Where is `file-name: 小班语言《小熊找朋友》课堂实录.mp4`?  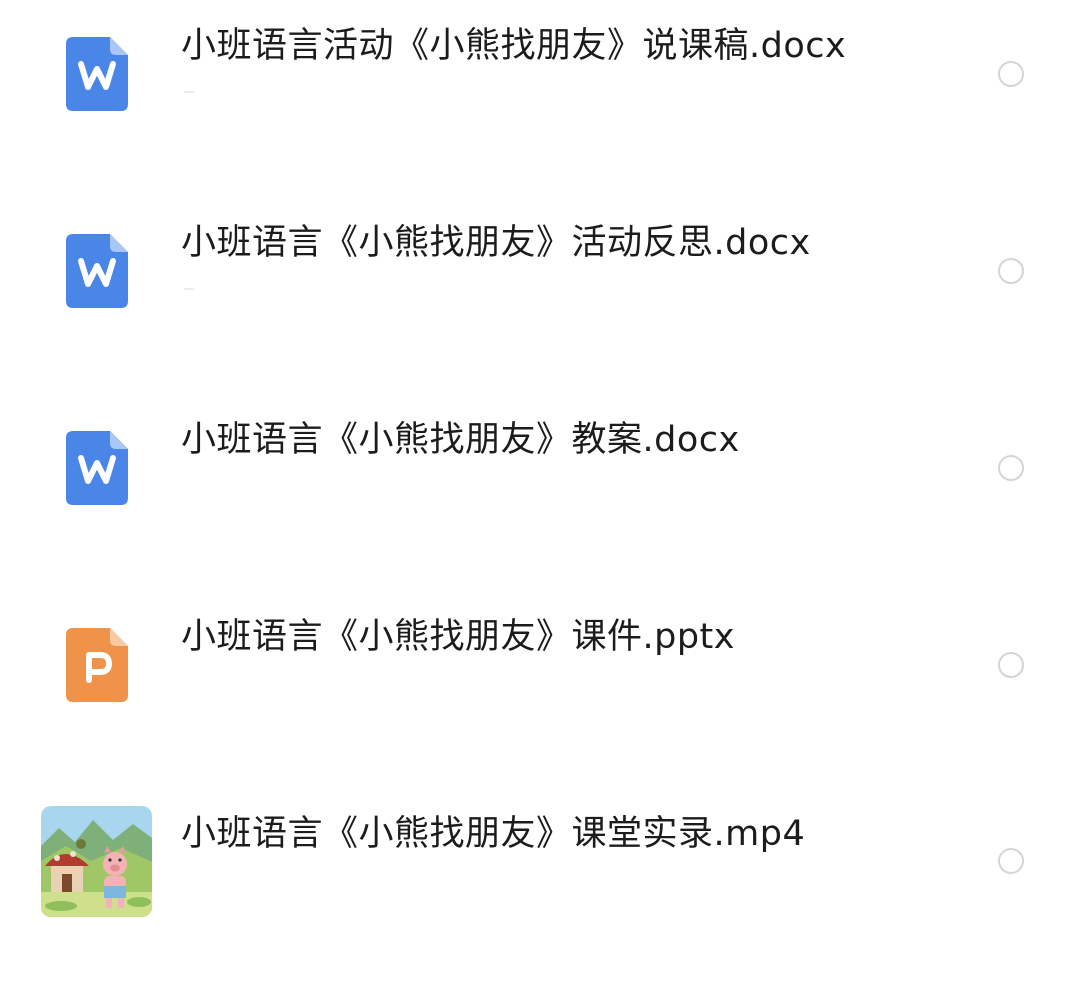 file-name: 小班语言《小熊找朋友》课堂实录.mp4 is located at coordinates (493, 834).